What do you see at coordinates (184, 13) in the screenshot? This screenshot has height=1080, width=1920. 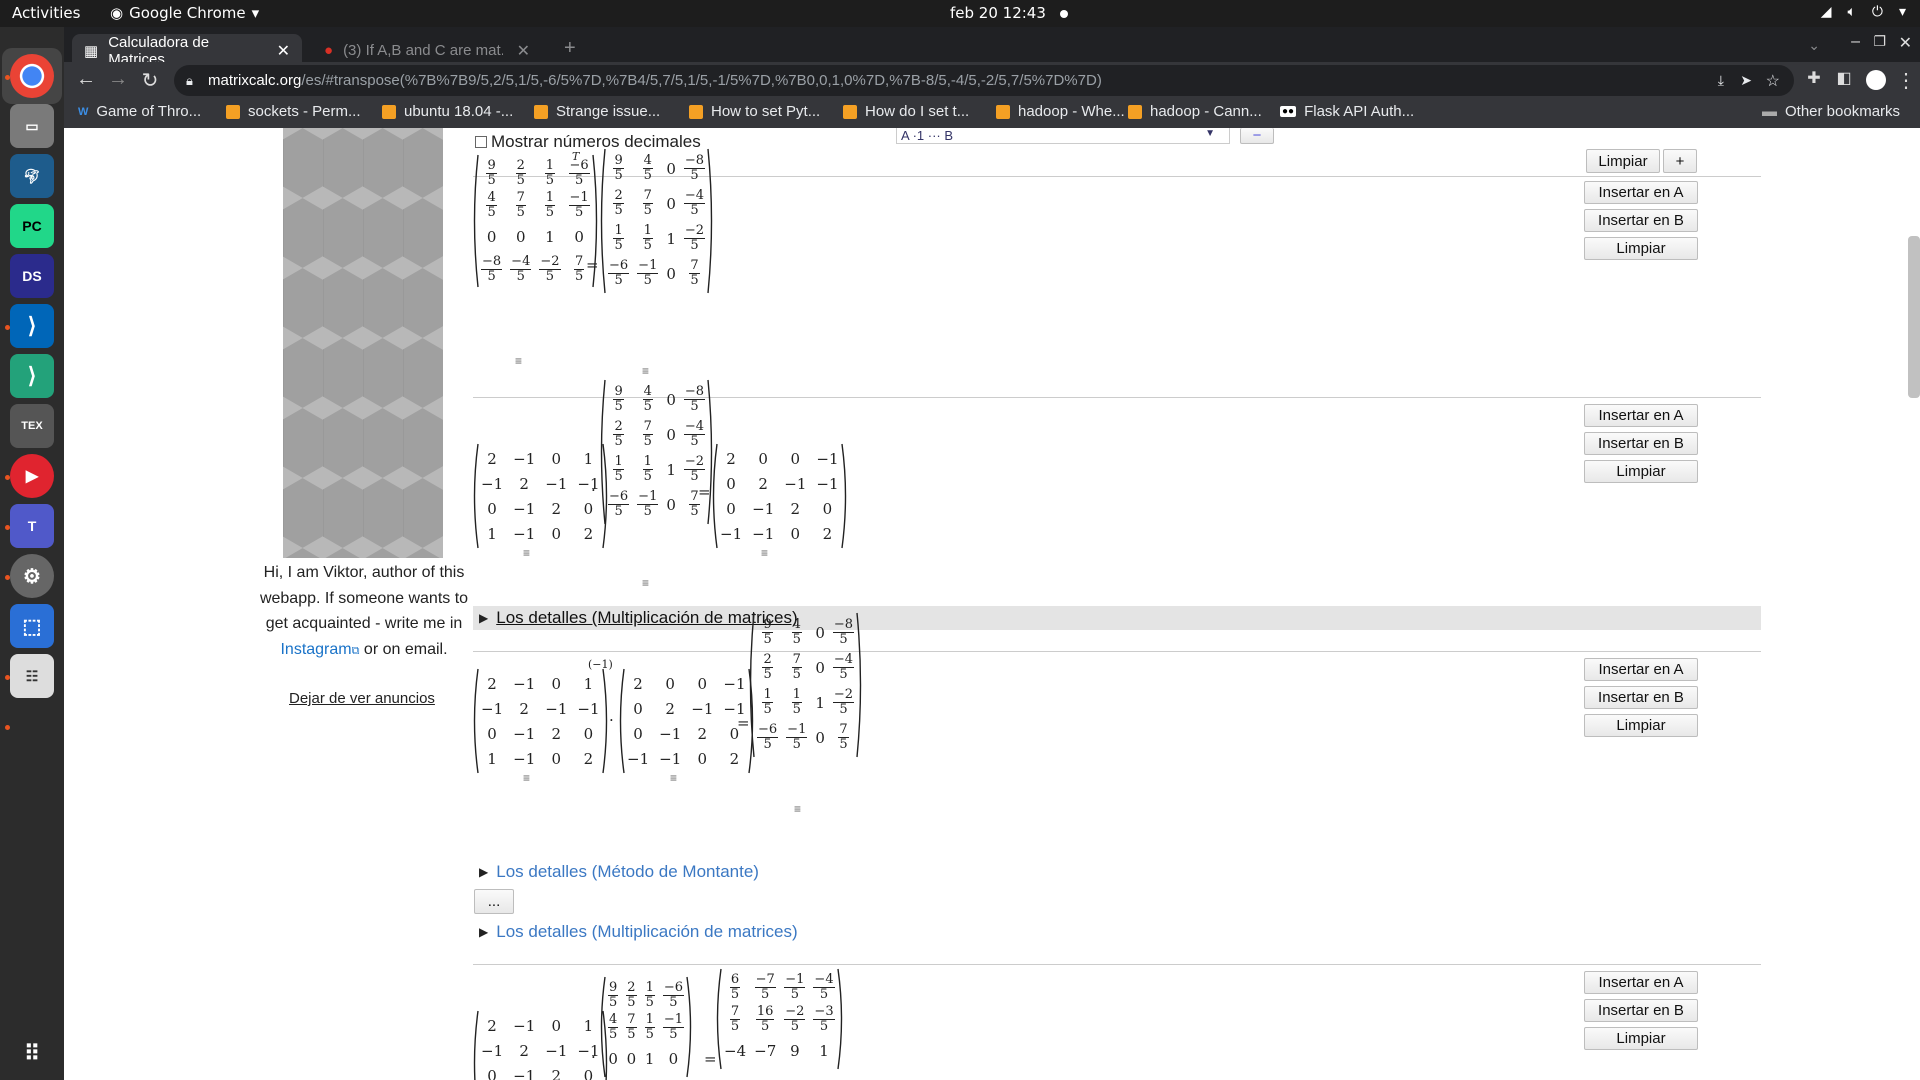 I see `app-menu: ◉ Google Chrome ▾` at bounding box center [184, 13].